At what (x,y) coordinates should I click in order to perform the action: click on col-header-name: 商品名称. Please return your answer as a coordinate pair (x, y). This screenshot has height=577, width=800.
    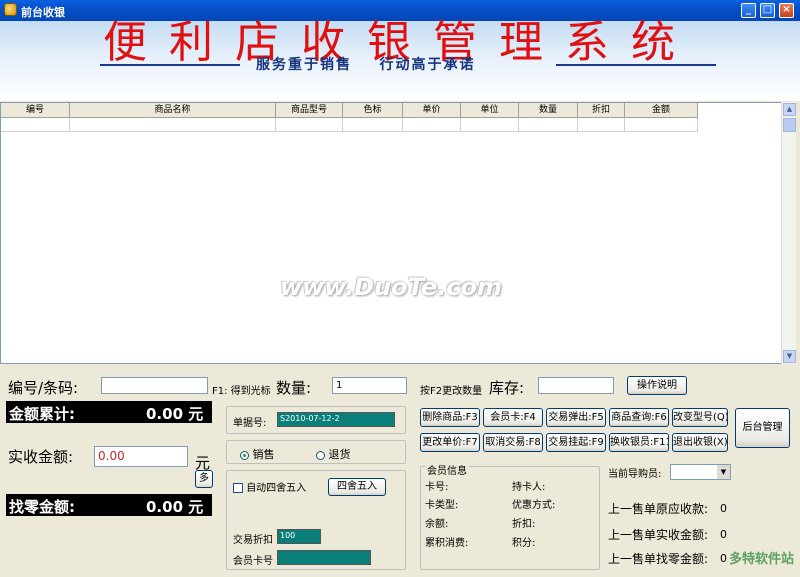
    Looking at the image, I should click on (173, 110).